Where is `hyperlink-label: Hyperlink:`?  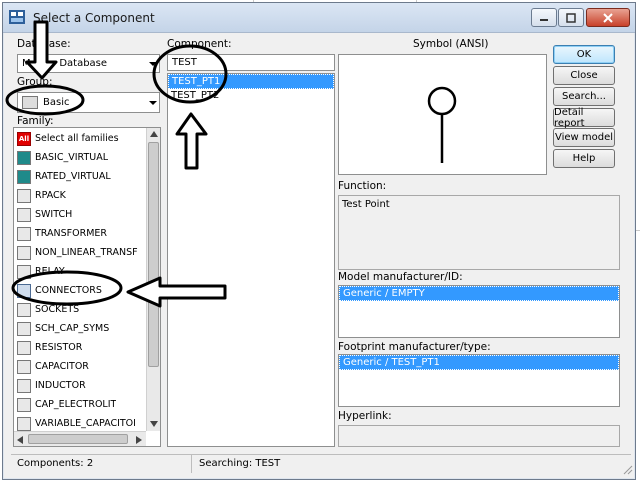
hyperlink-label: Hyperlink: is located at coordinates (365, 416).